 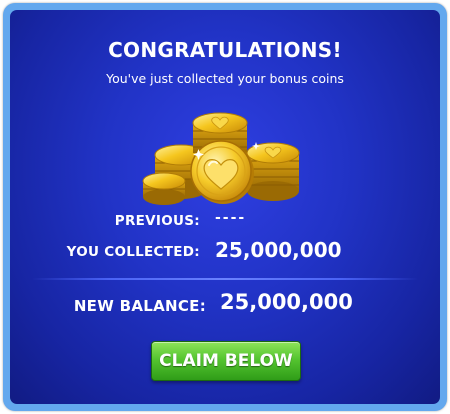 I want to click on balance-label: NEW BALANCE:, so click(x=139, y=306).